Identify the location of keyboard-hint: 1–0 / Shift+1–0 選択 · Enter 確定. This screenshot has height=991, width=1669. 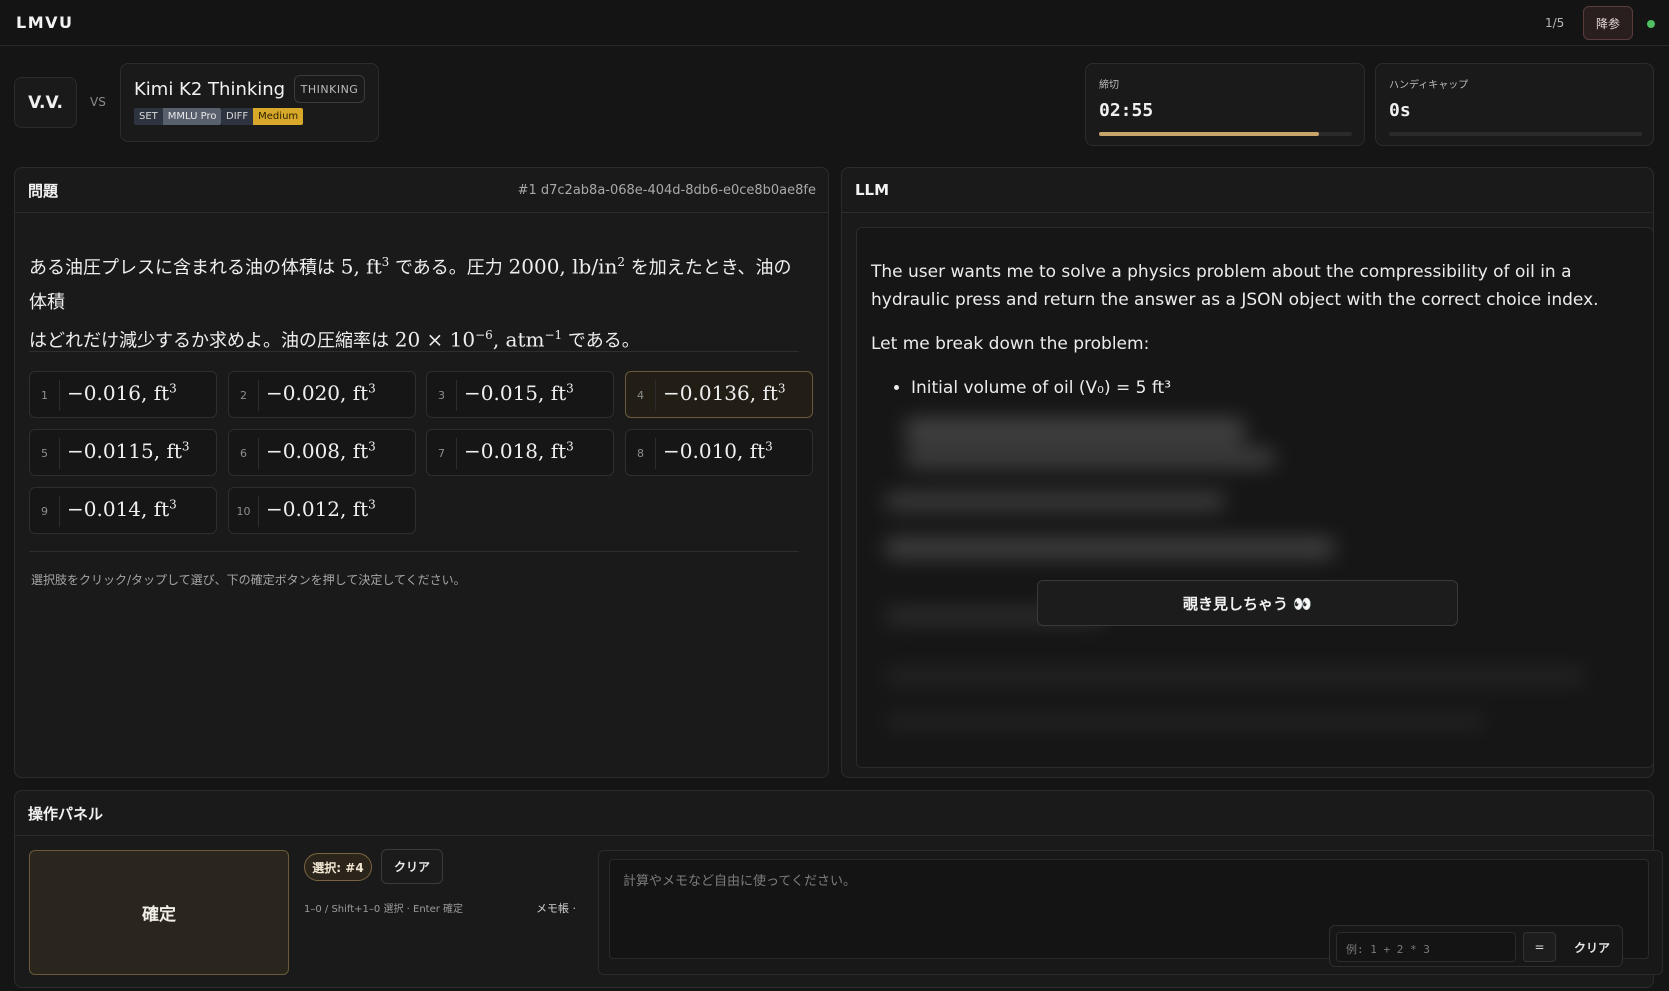
(384, 909).